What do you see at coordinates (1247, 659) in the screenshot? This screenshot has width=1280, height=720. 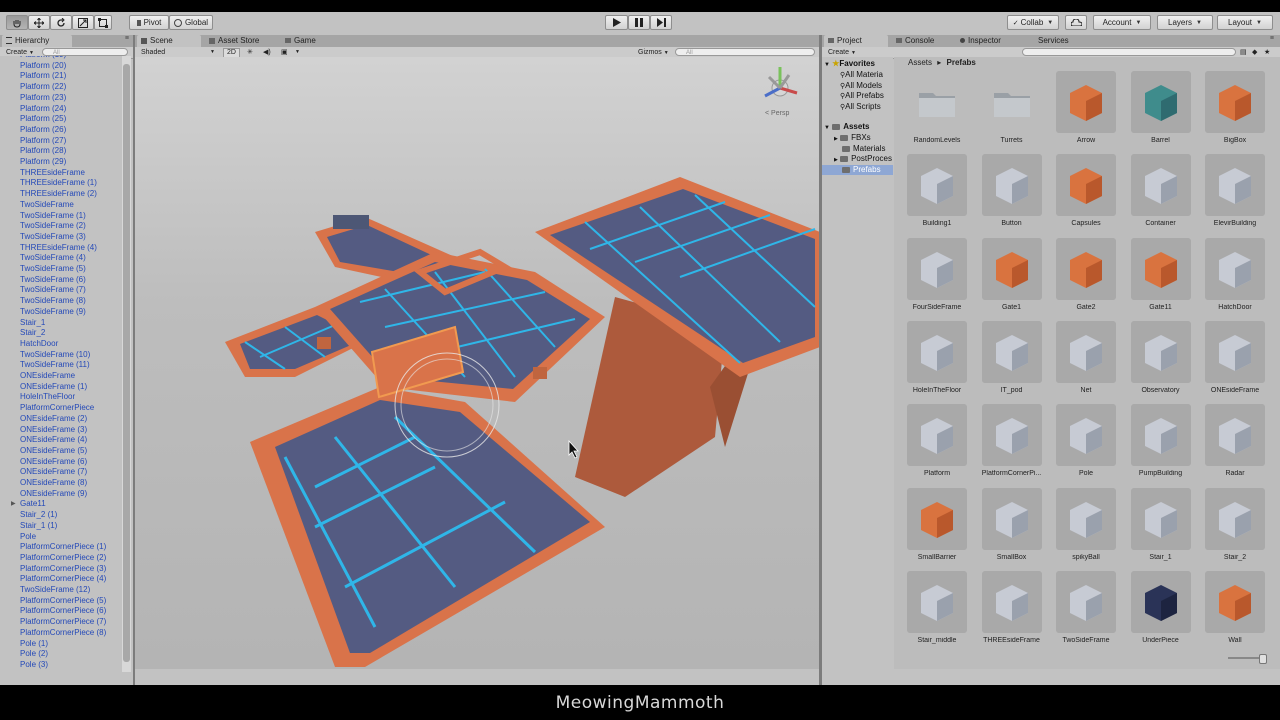 I see `thumbnail-size-slider` at bounding box center [1247, 659].